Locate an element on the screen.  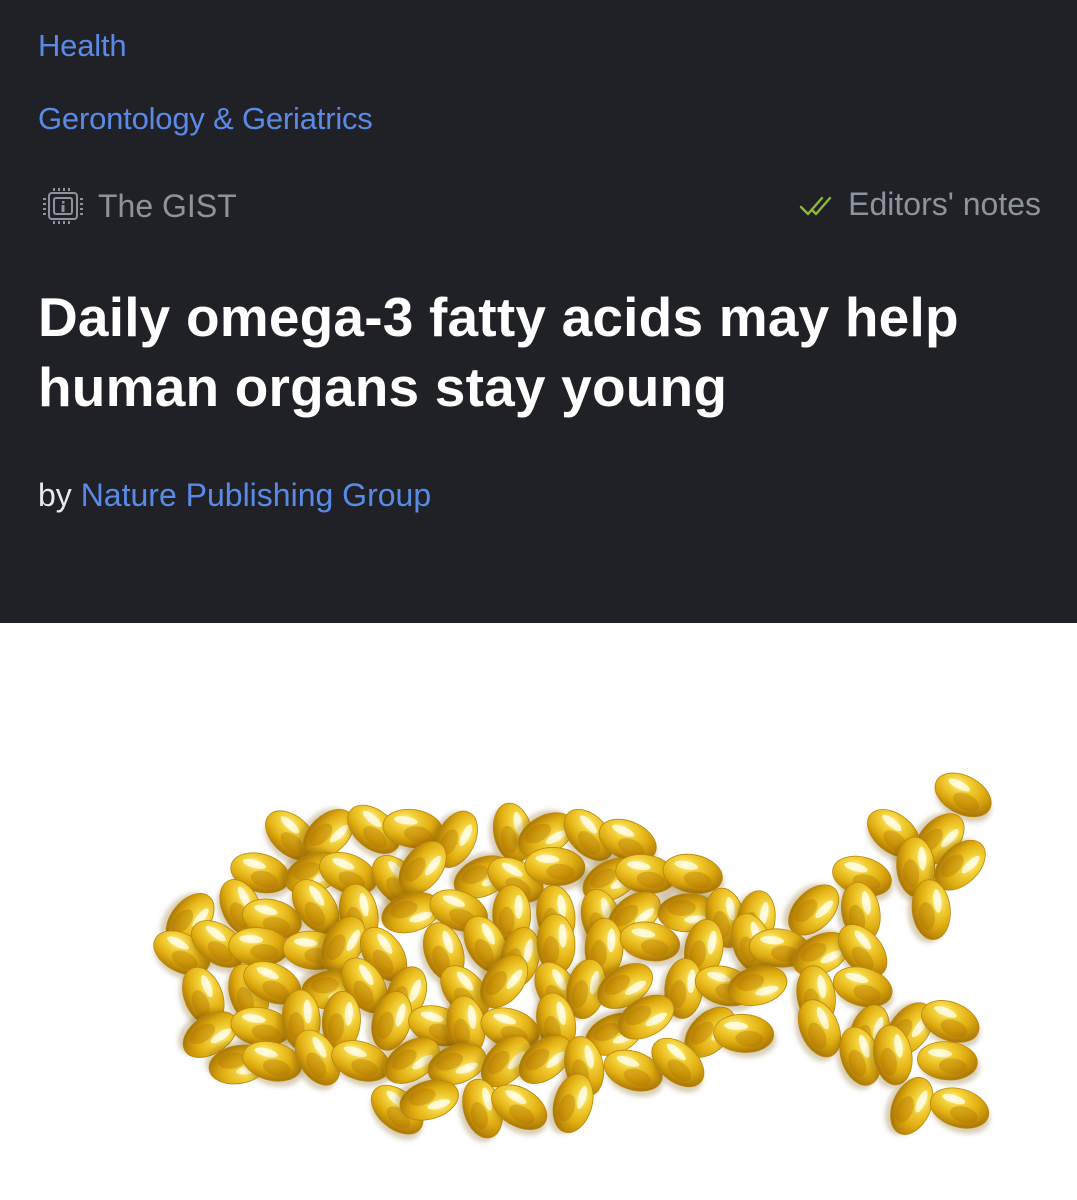
breadcrumb-gerontology-link: Gerontology & Geriatrics is located at coordinates (205, 119).